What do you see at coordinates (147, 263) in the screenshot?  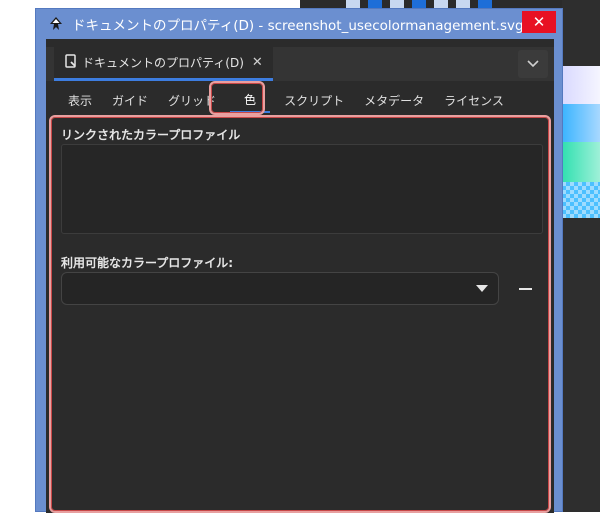 I see `available-profiles-label: 利用可能なカラープロファイル:` at bounding box center [147, 263].